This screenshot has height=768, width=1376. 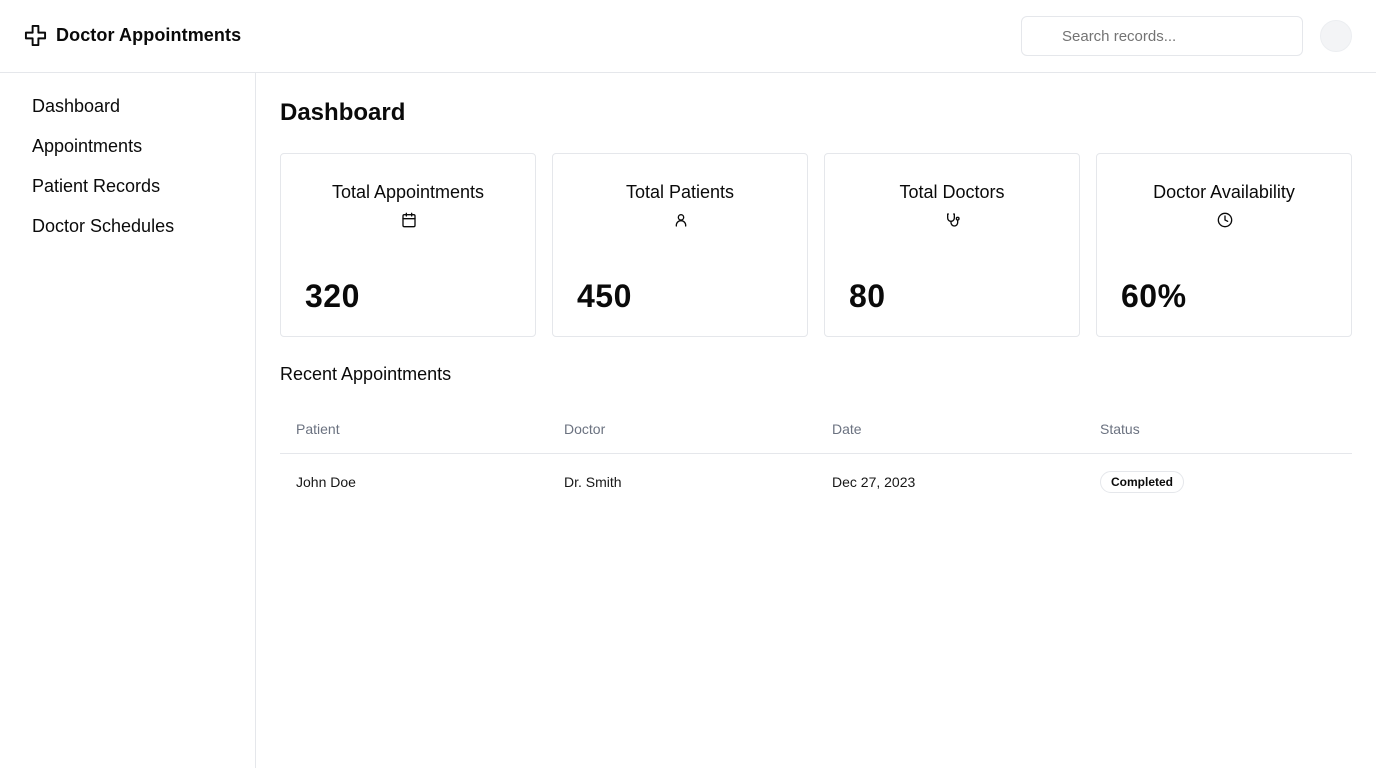 What do you see at coordinates (1225, 220) in the screenshot?
I see `clock-icon` at bounding box center [1225, 220].